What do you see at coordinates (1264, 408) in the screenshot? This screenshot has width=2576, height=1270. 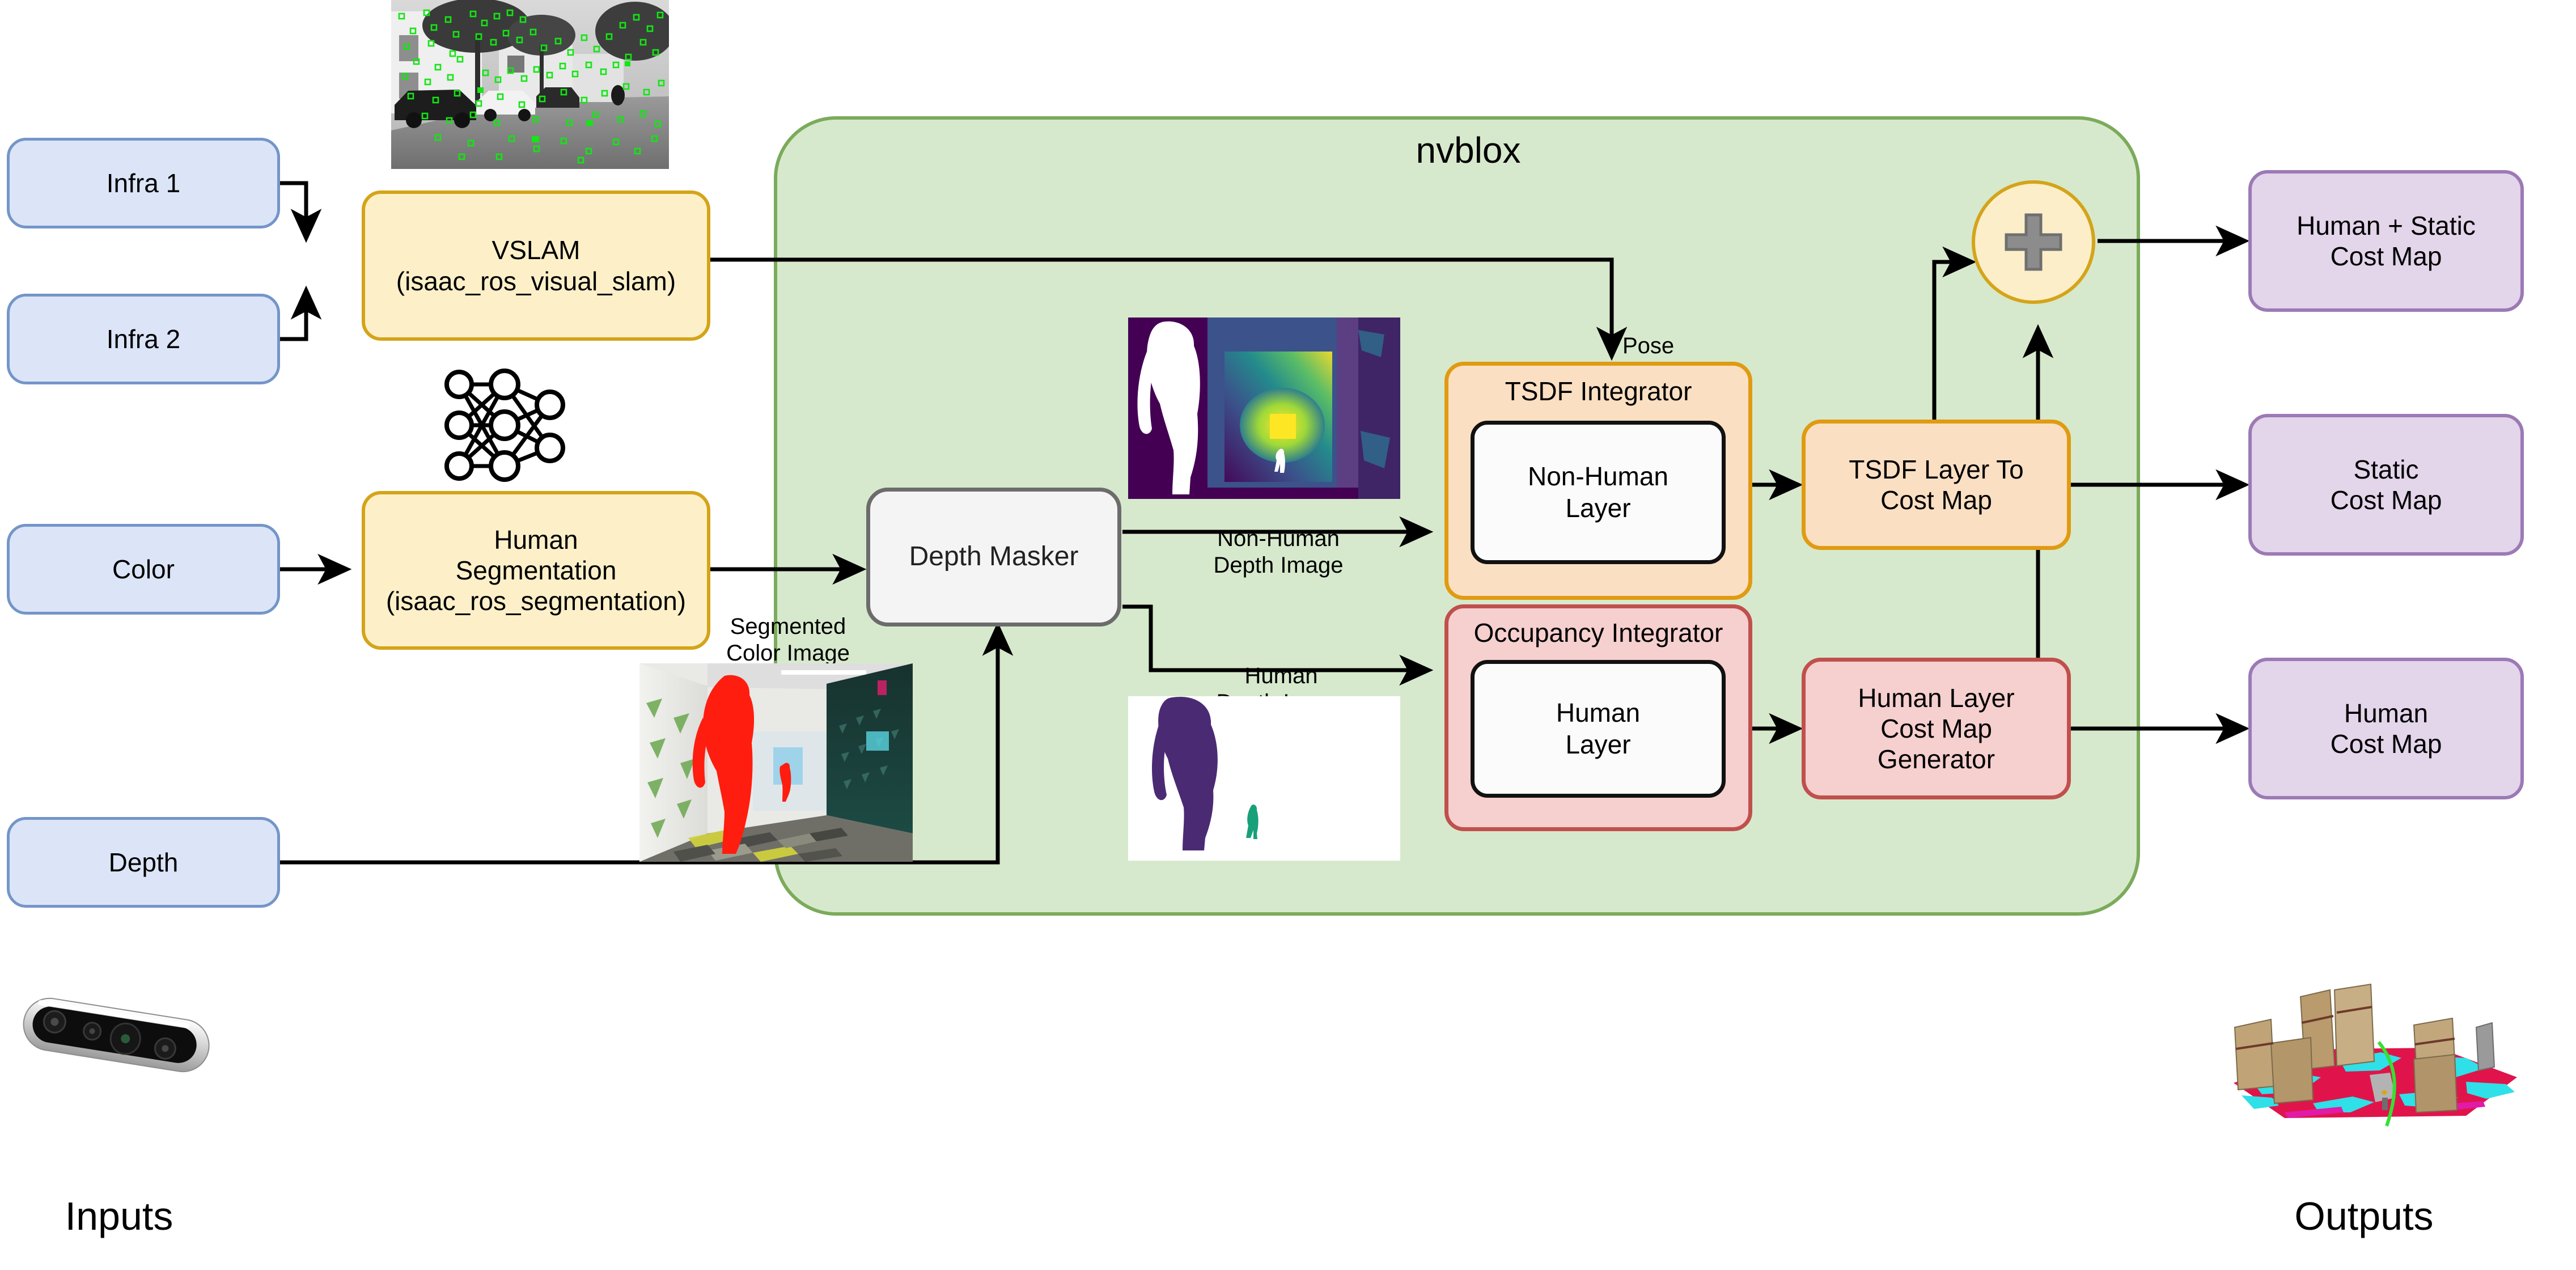 I see `depth-image-thumb` at bounding box center [1264, 408].